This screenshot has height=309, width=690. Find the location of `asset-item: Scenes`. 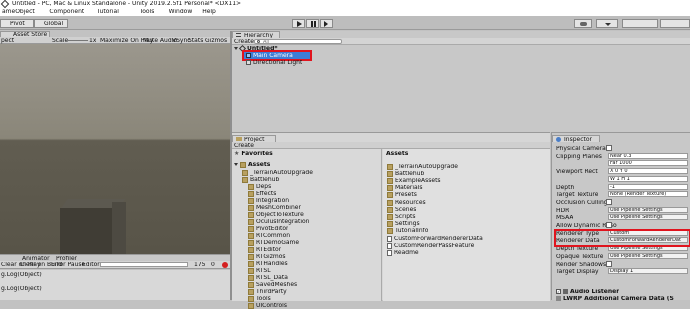

asset-item: Scenes is located at coordinates (401, 209).